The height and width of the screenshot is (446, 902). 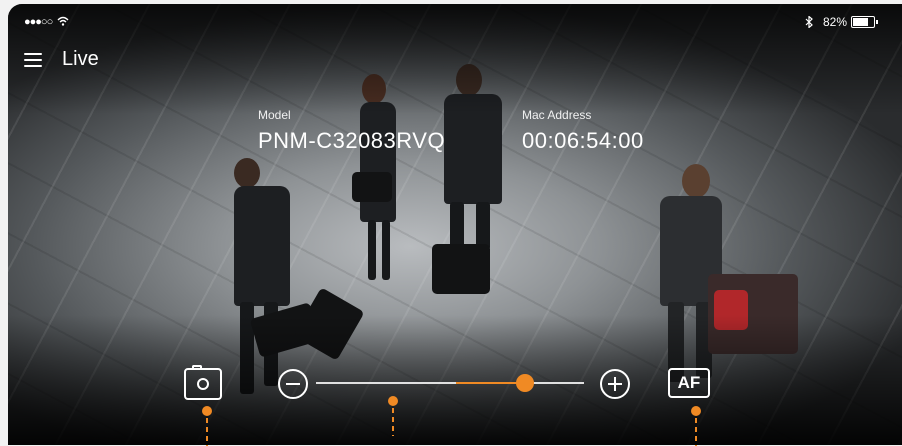 What do you see at coordinates (63, 21) in the screenshot?
I see `wifi-icon` at bounding box center [63, 21].